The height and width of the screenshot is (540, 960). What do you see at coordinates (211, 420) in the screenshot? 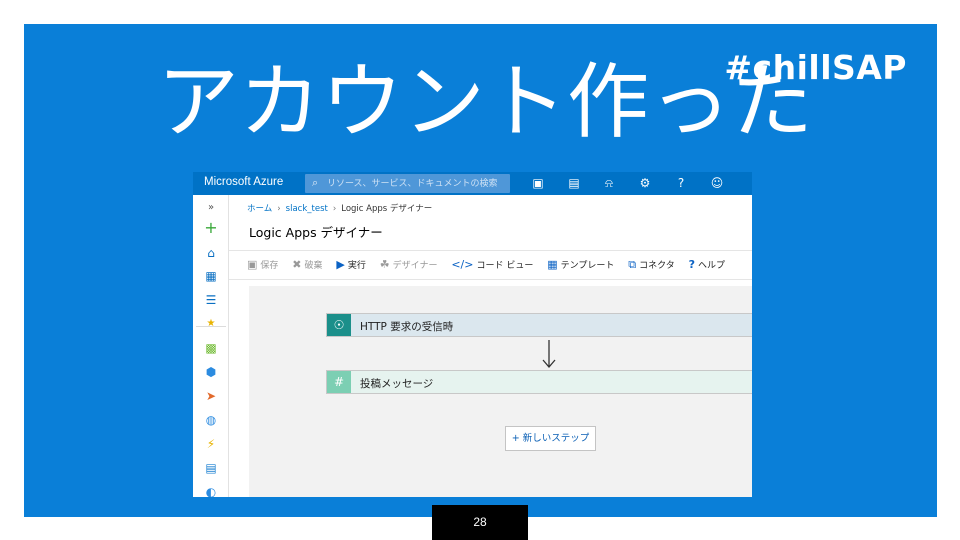
I see `app-services-globe-icon: ◍` at bounding box center [211, 420].